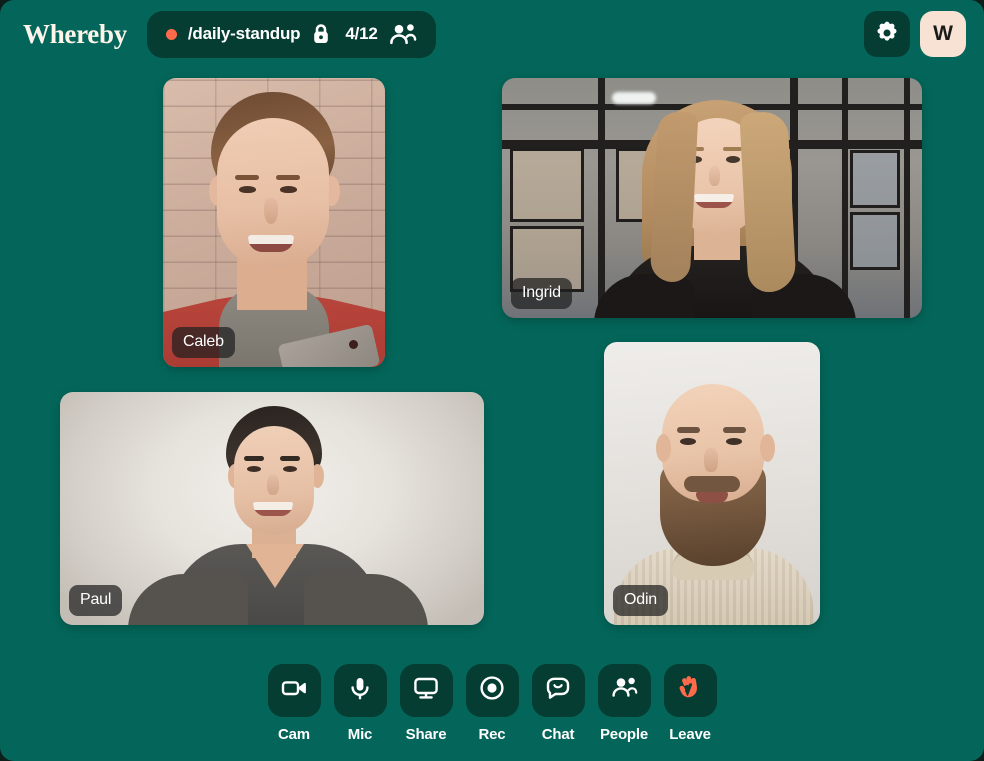 Image resolution: width=984 pixels, height=761 pixels. Describe the element at coordinates (353, 344) in the screenshot. I see `jacket-button` at that location.